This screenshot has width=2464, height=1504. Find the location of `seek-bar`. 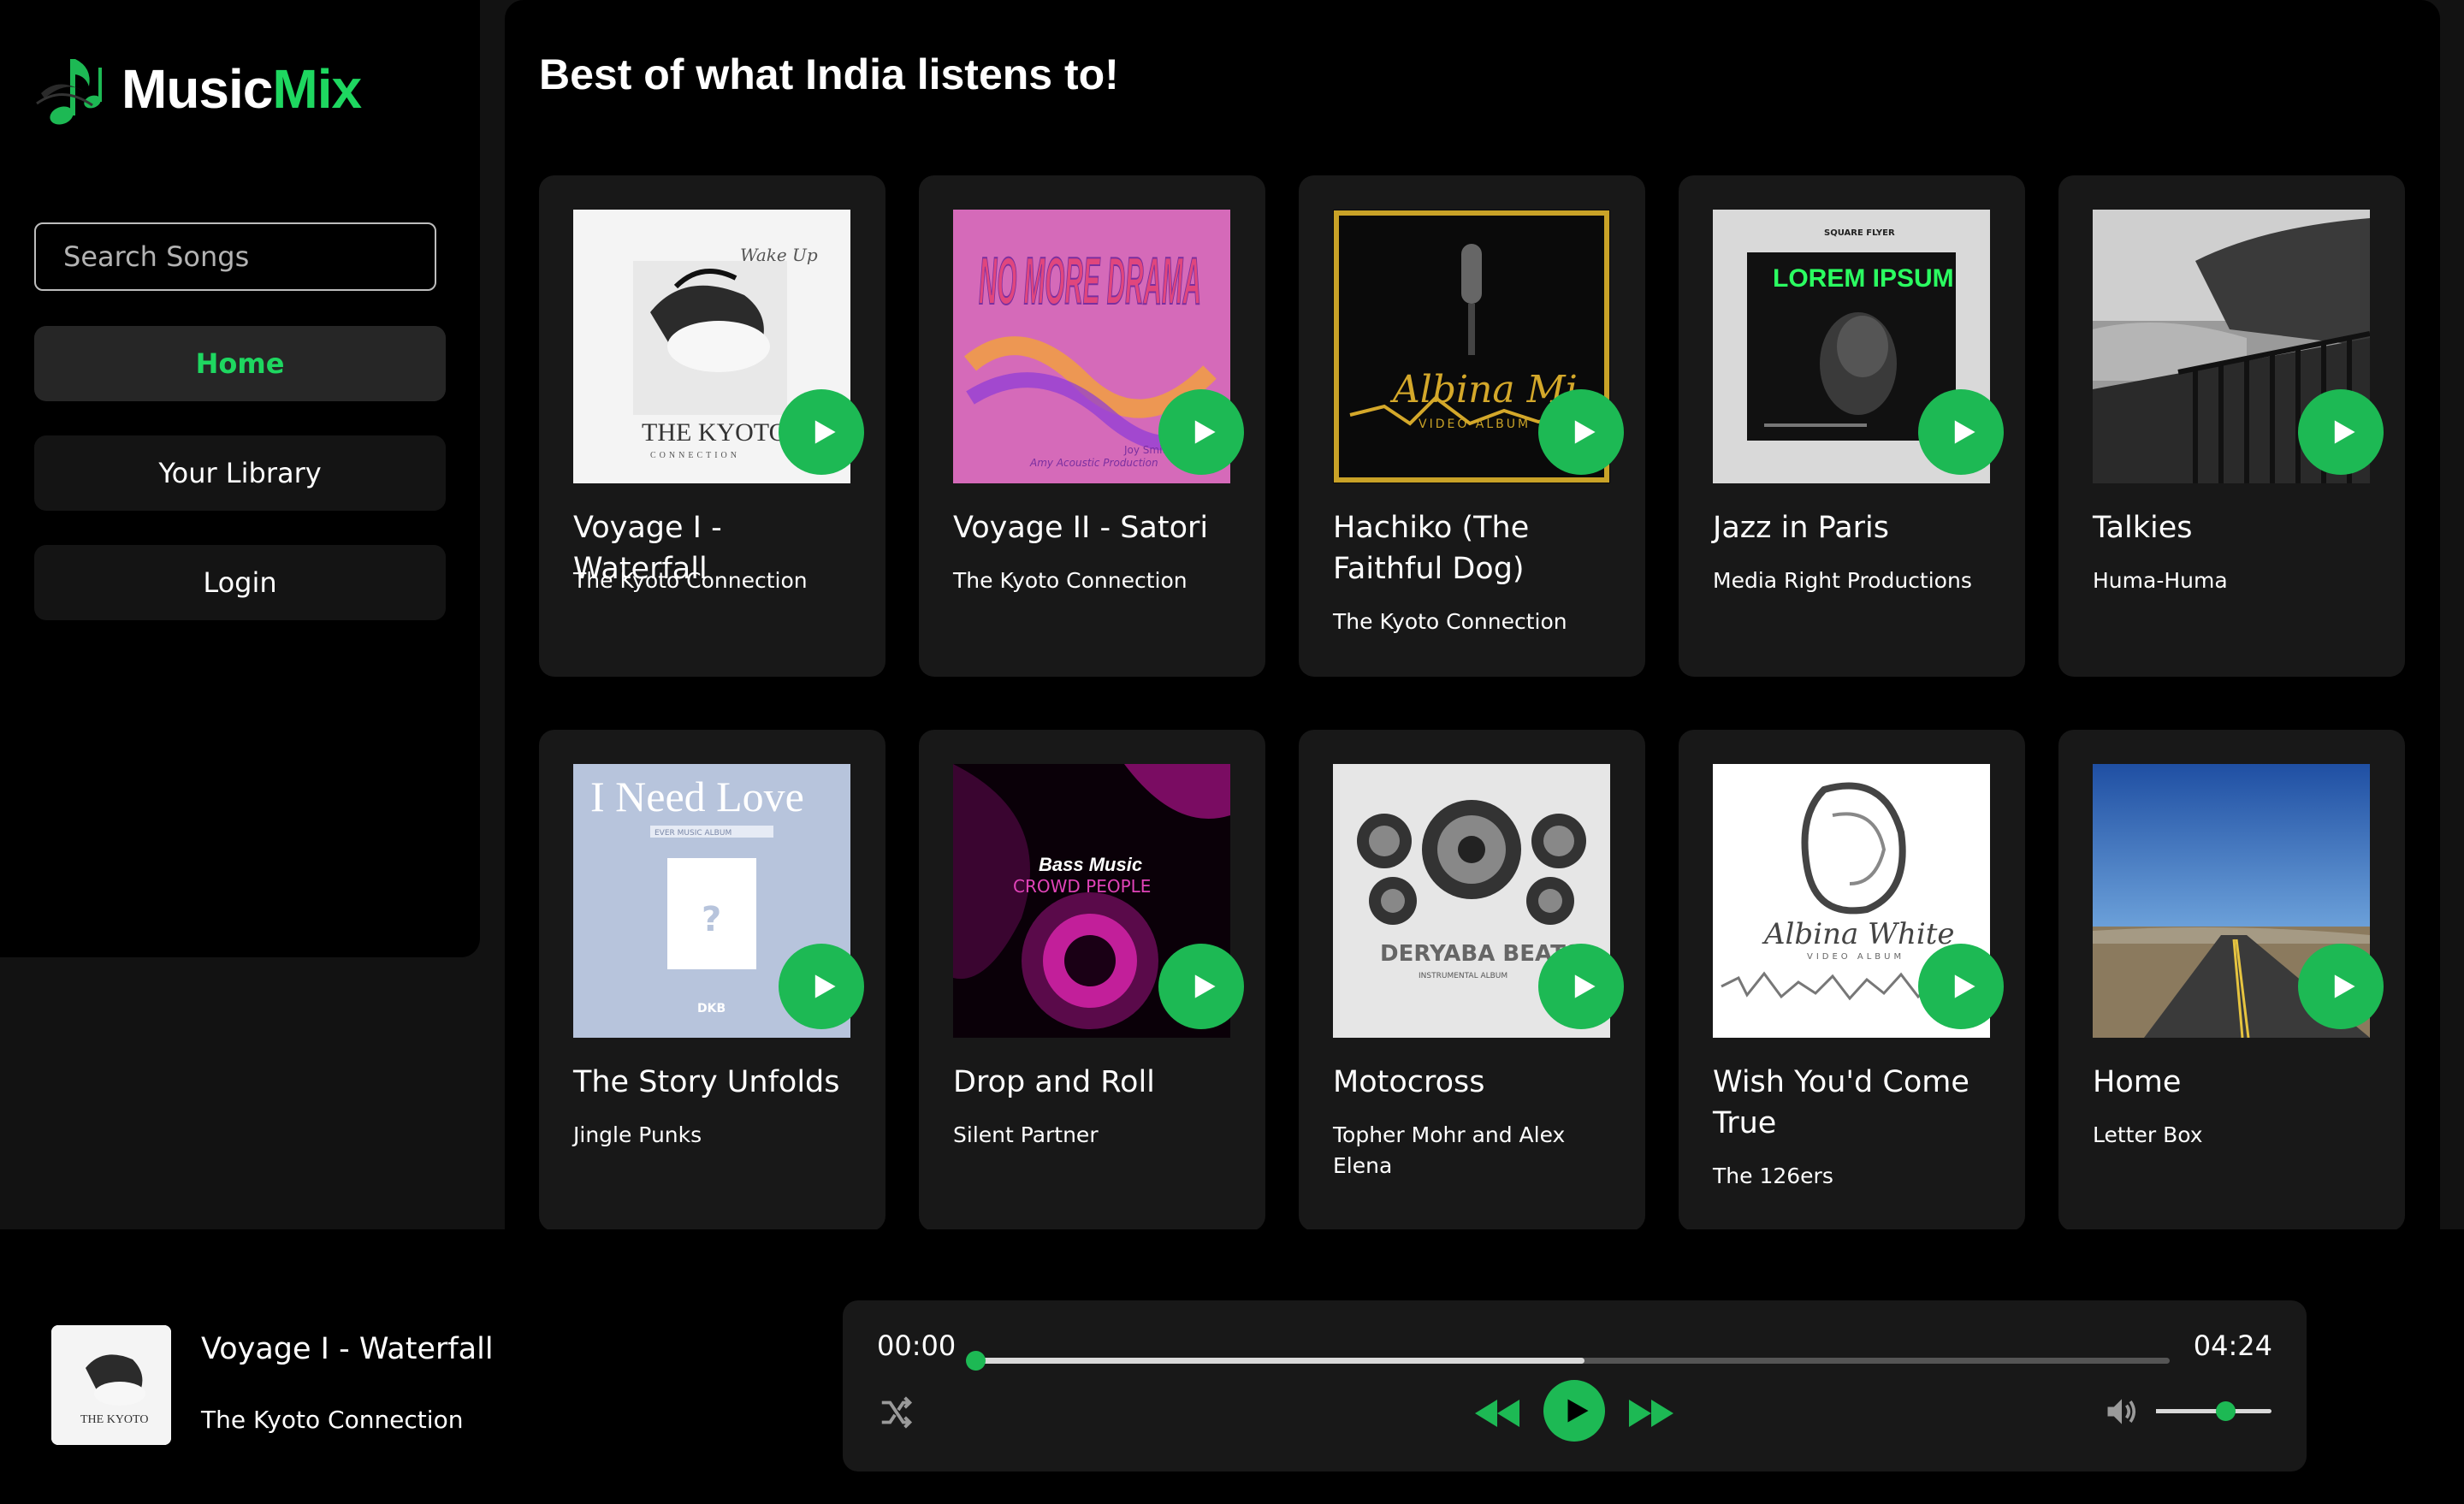

seek-bar is located at coordinates (1568, 1361).